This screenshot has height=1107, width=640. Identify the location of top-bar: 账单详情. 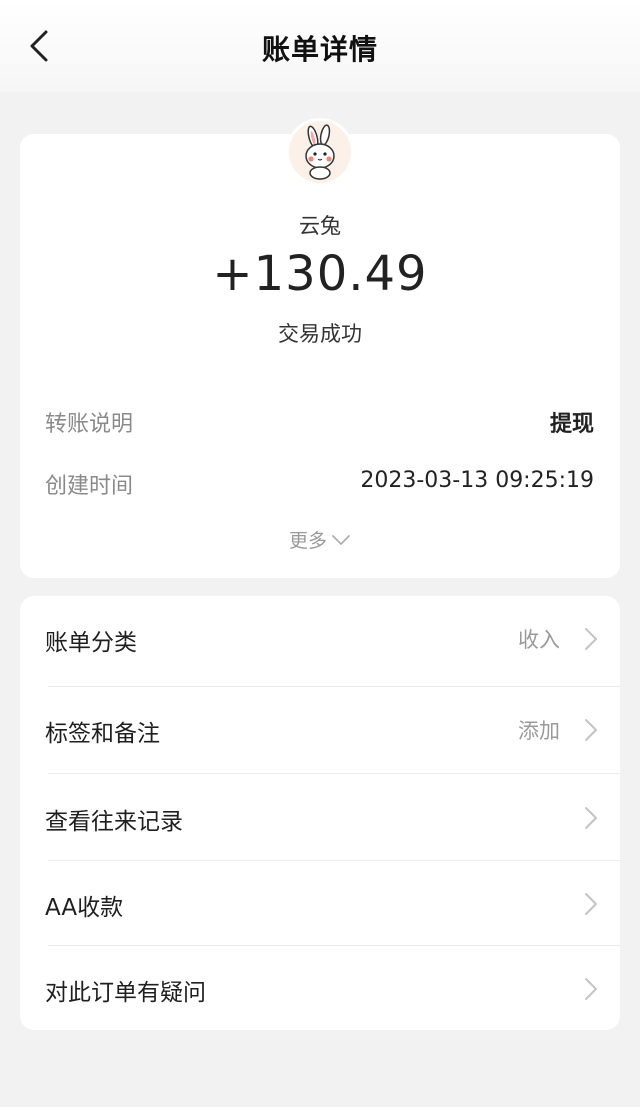
(320, 46).